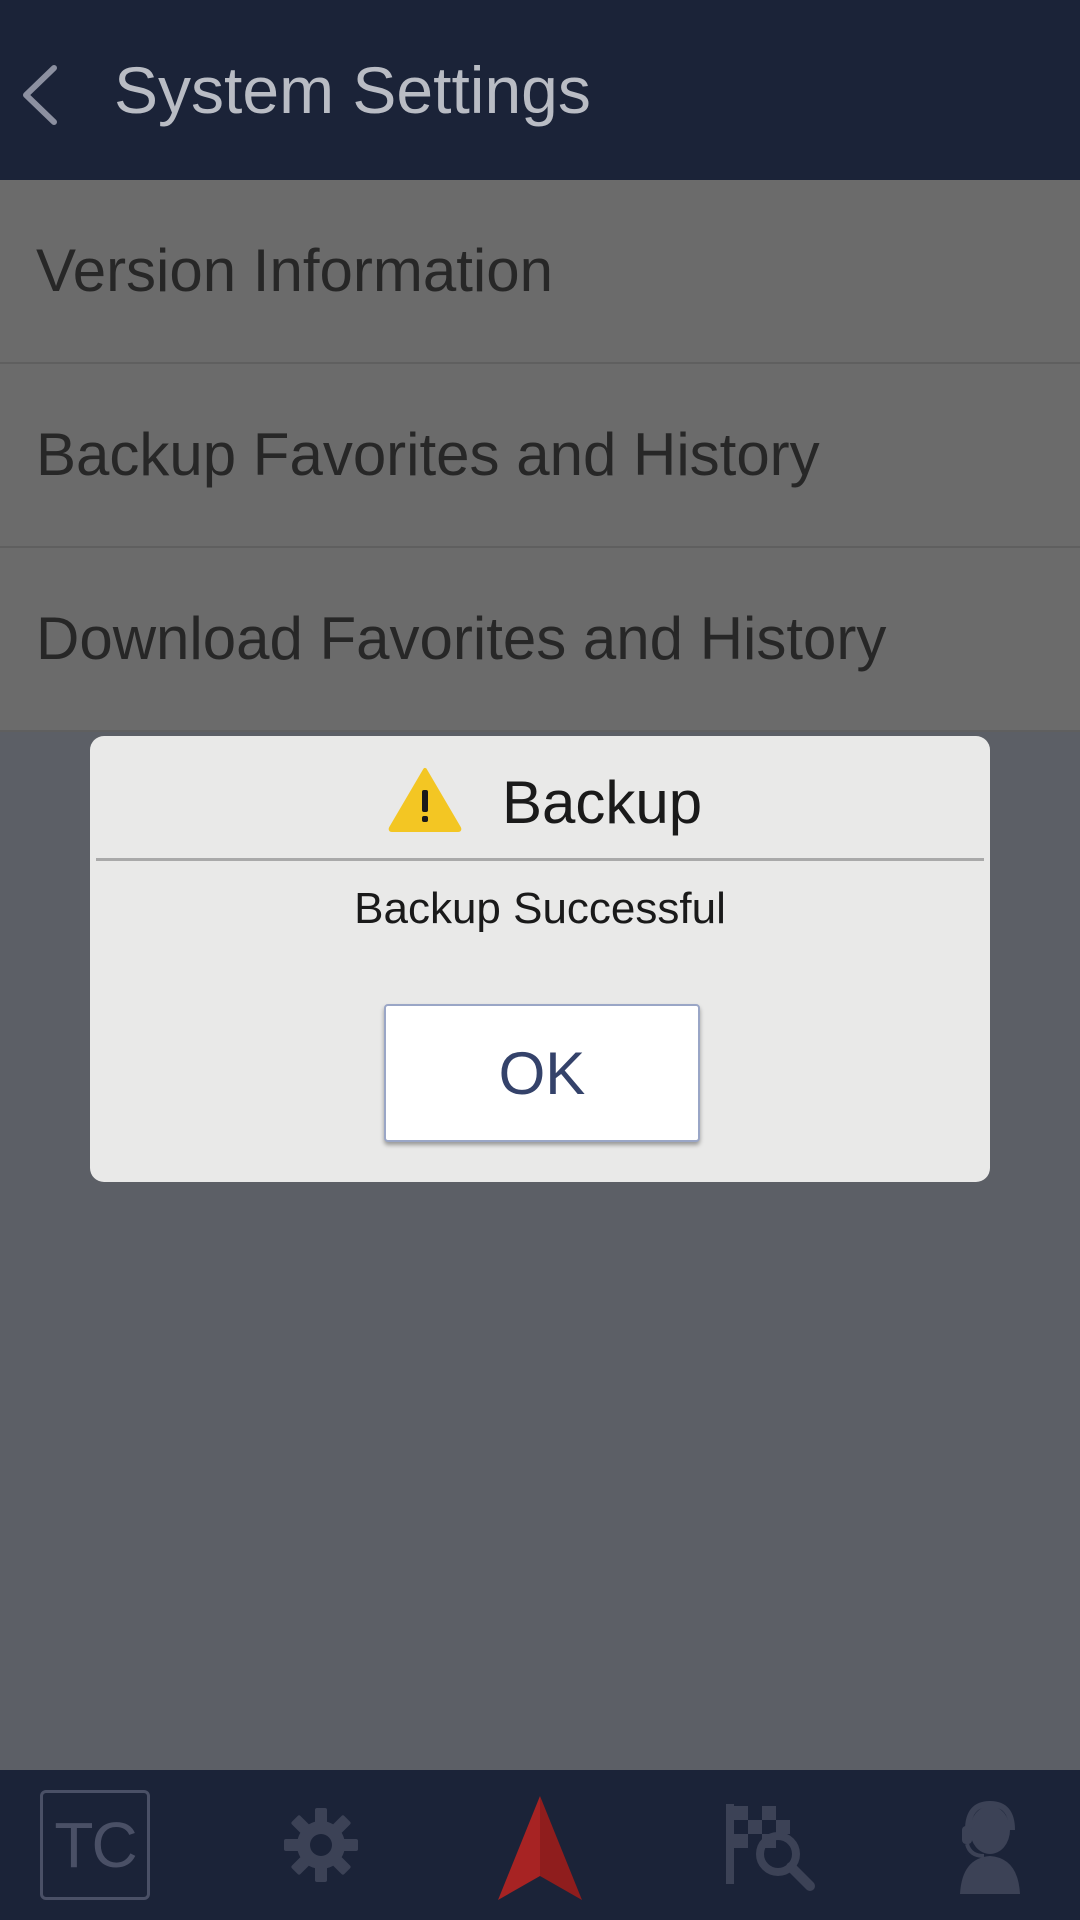 This screenshot has width=1080, height=1920. I want to click on list-item-label: Download Favorites and History, so click(461, 638).